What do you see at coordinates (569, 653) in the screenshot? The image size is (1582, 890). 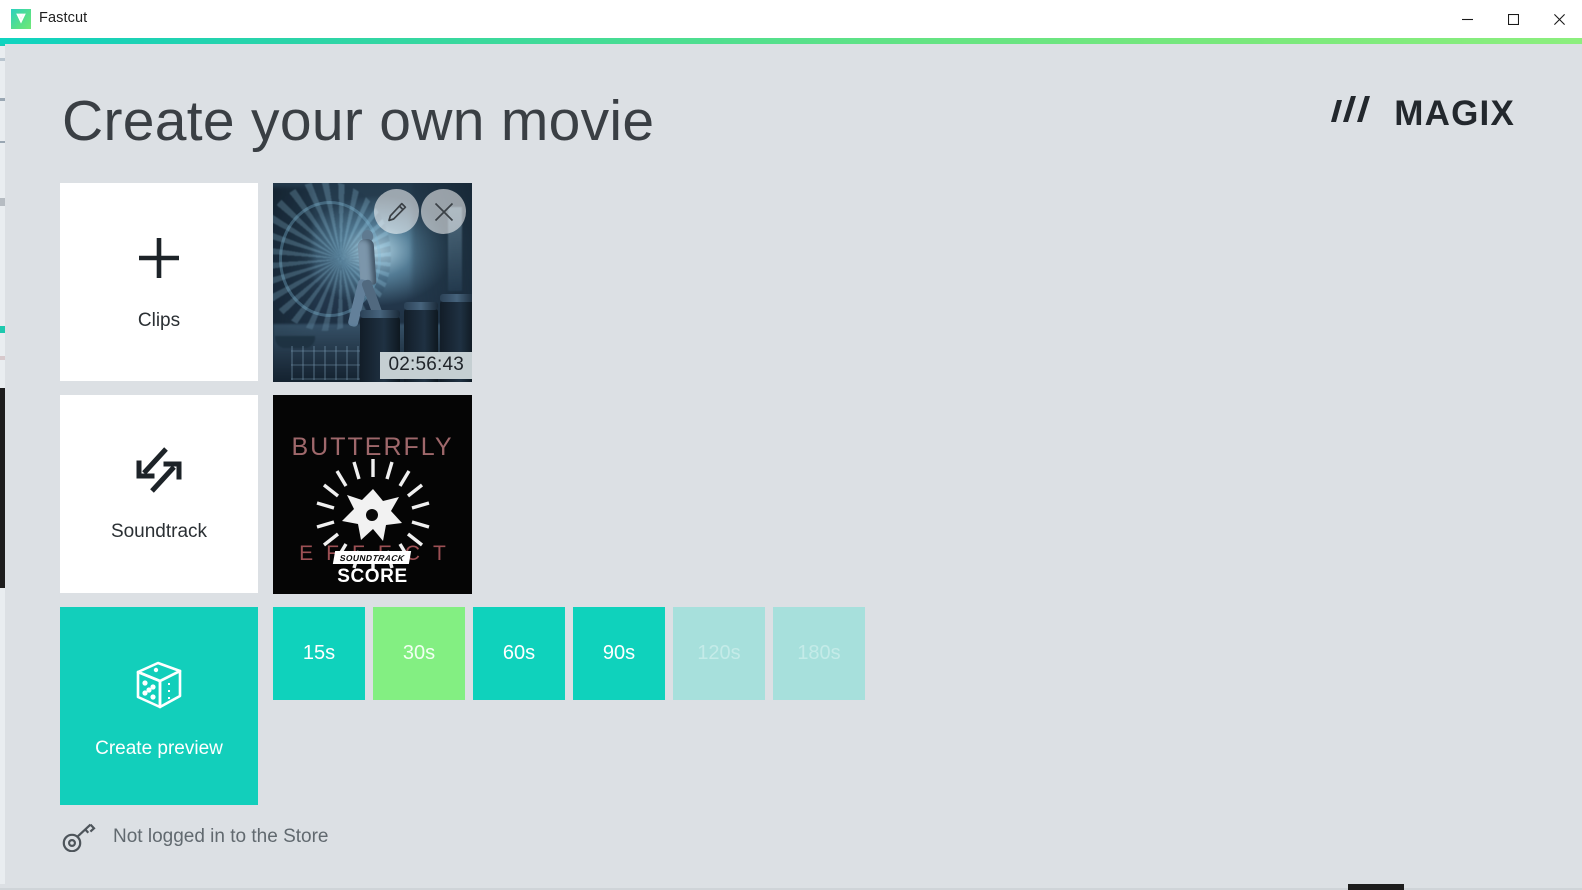 I see `duration-selector: 15s 30s 60s 90s 120s 180s` at bounding box center [569, 653].